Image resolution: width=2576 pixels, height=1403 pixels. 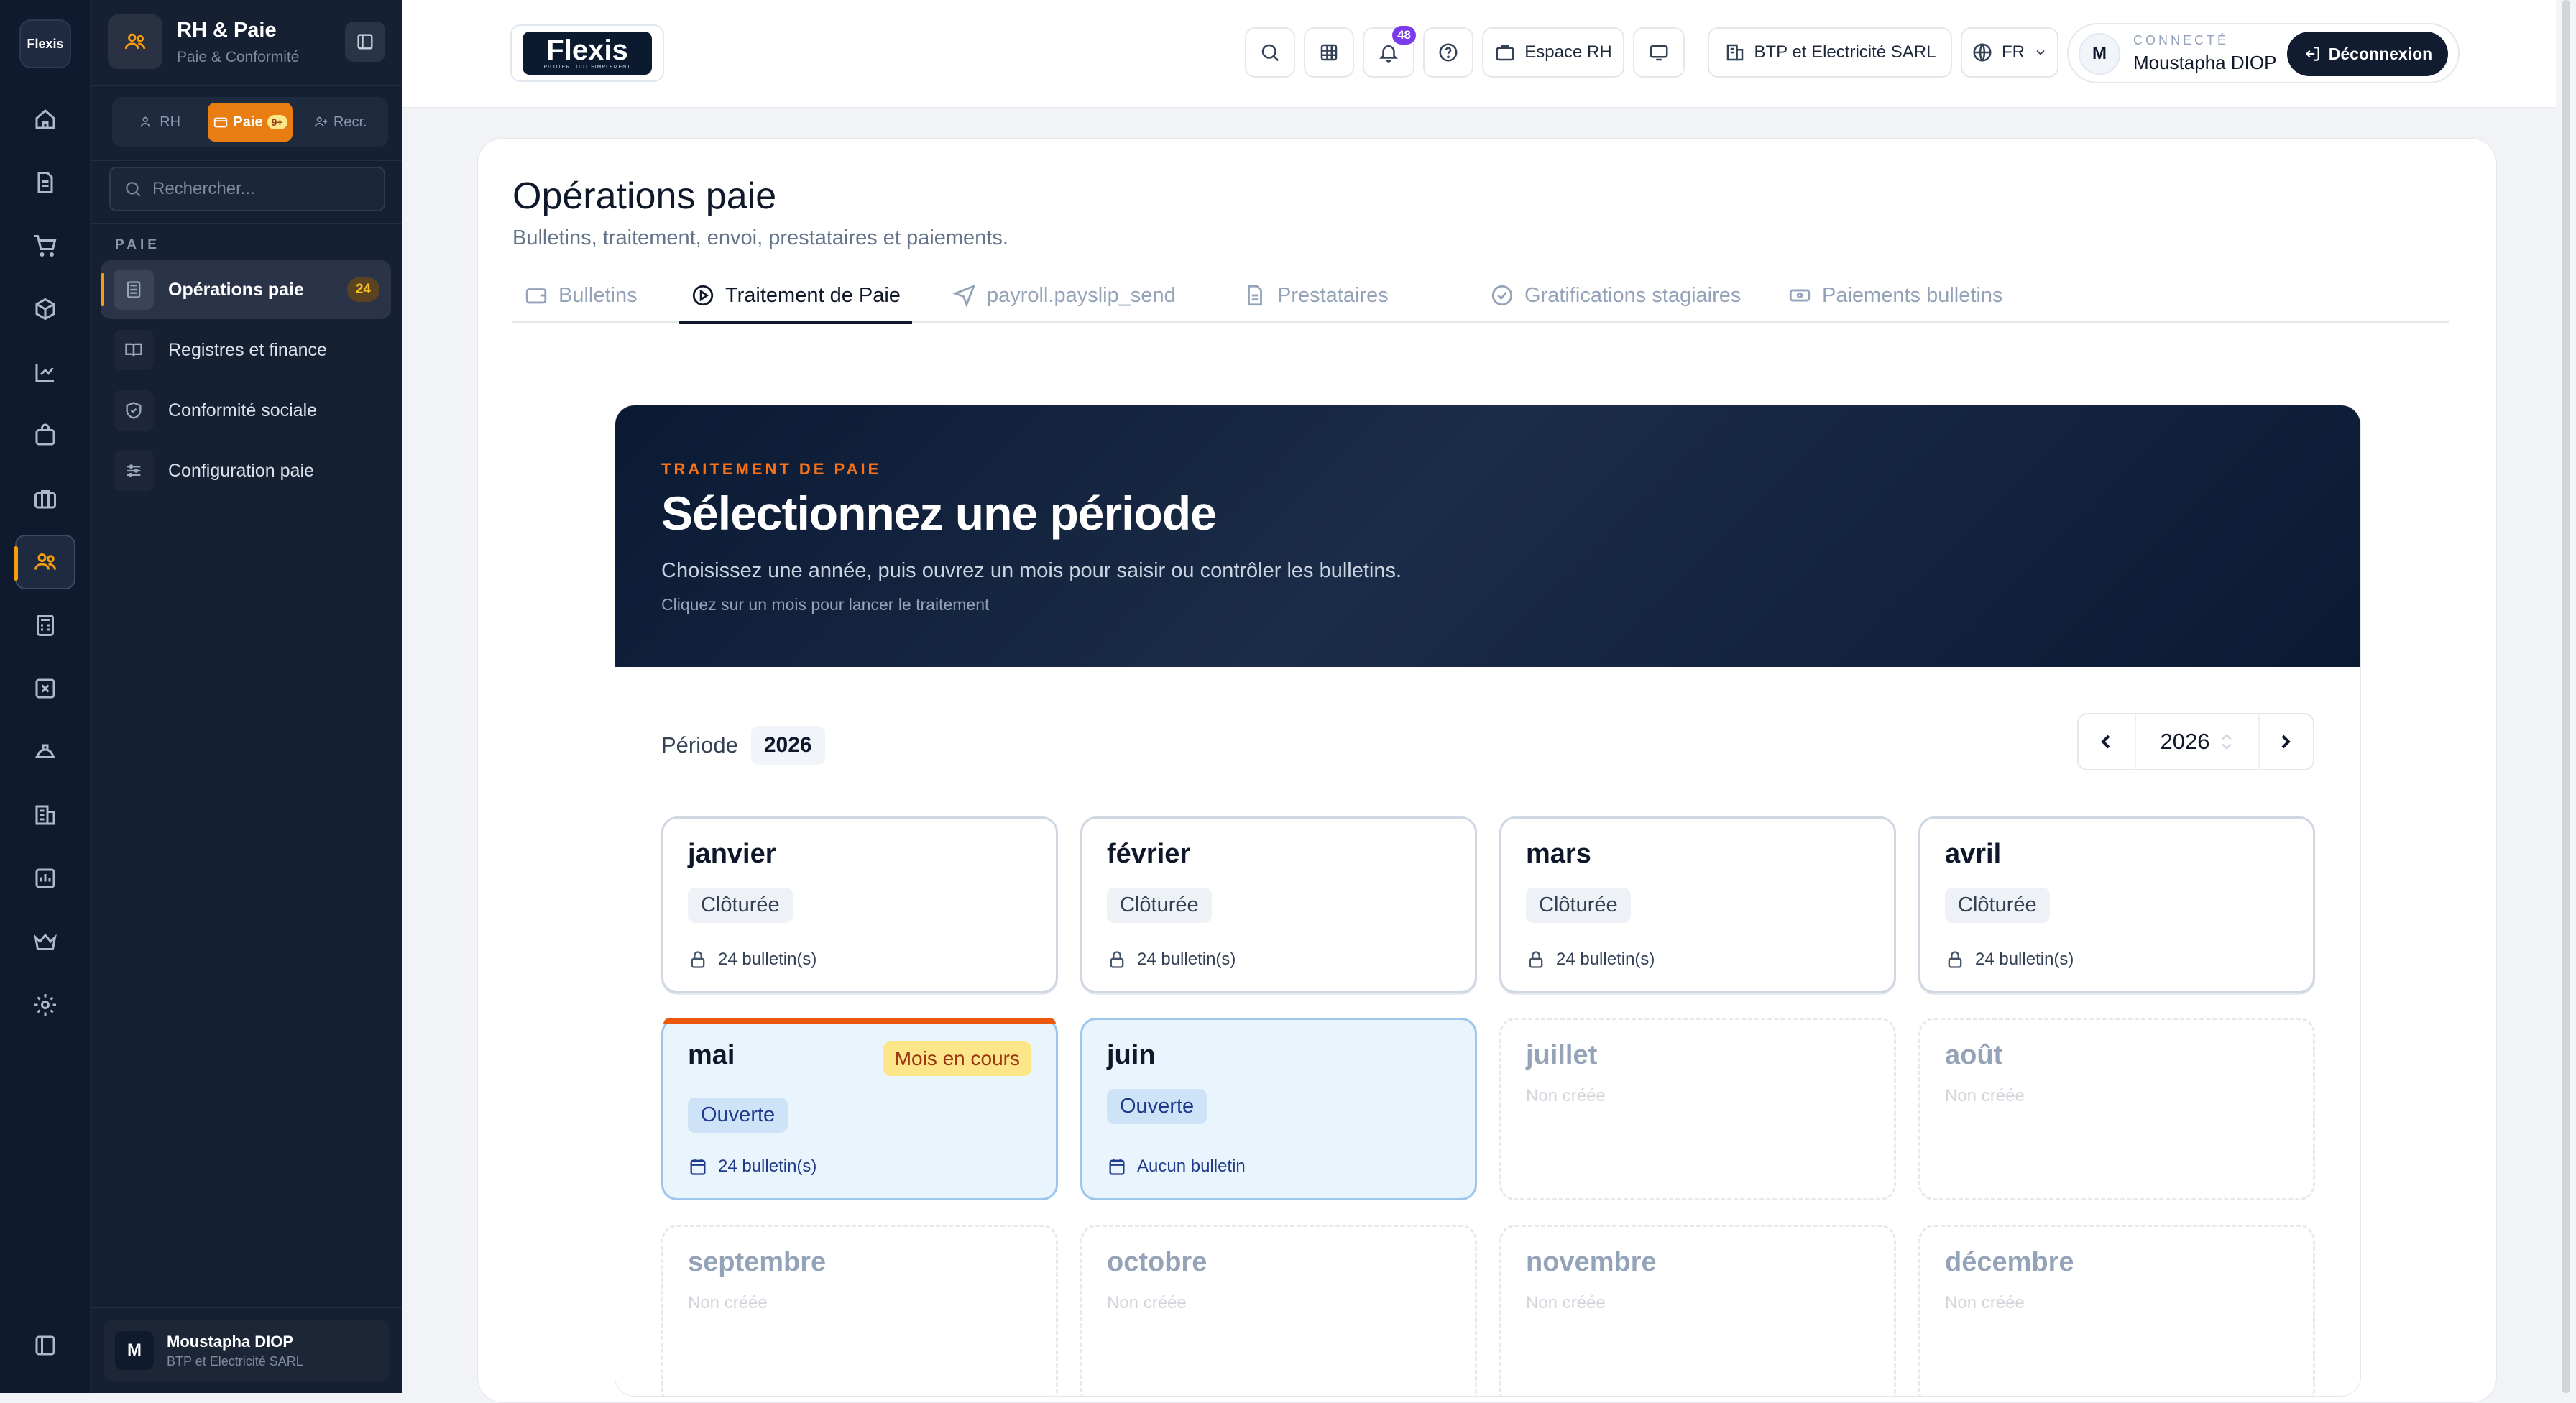 I want to click on app-logo-text: Flexis, so click(x=45, y=43).